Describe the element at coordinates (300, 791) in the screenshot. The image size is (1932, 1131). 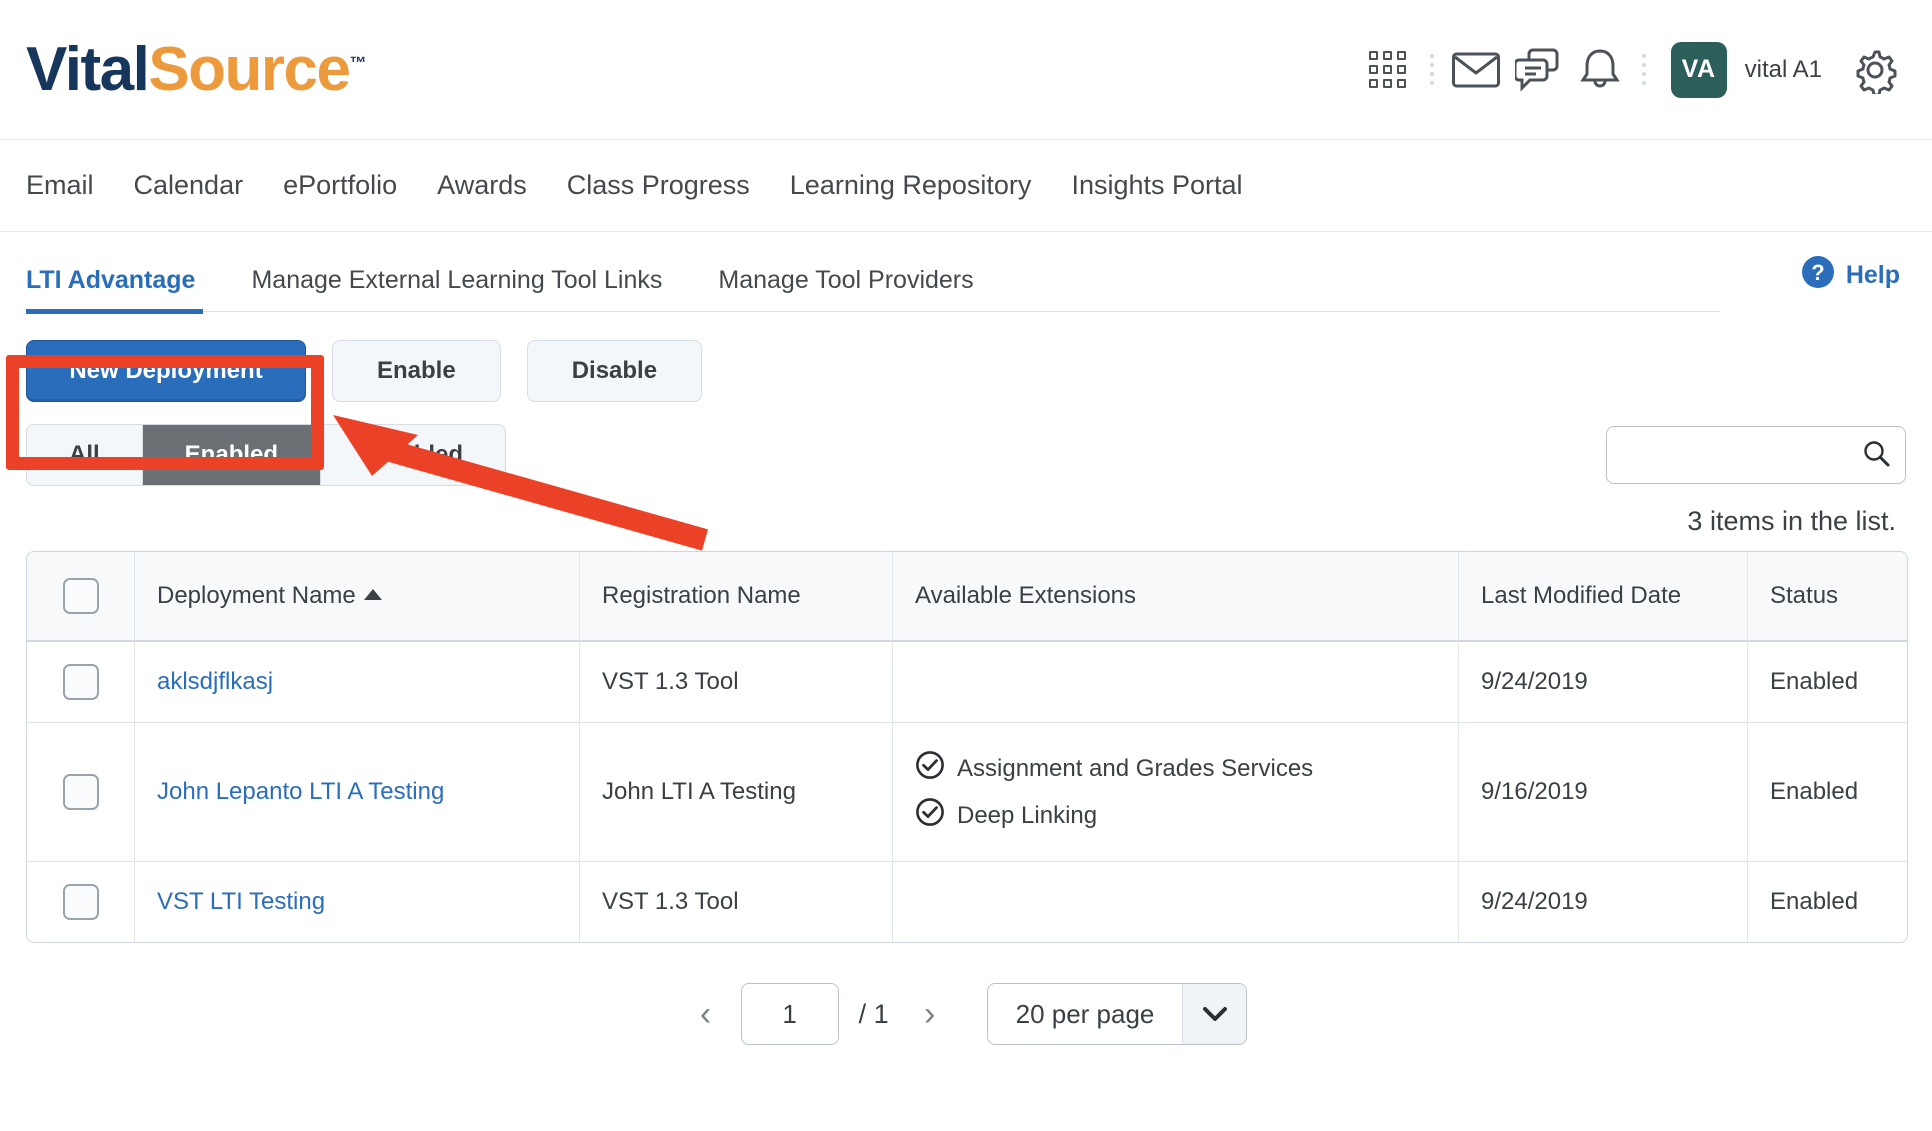
I see `deployment-name-link: John Lepanto LTI A Testing` at that location.